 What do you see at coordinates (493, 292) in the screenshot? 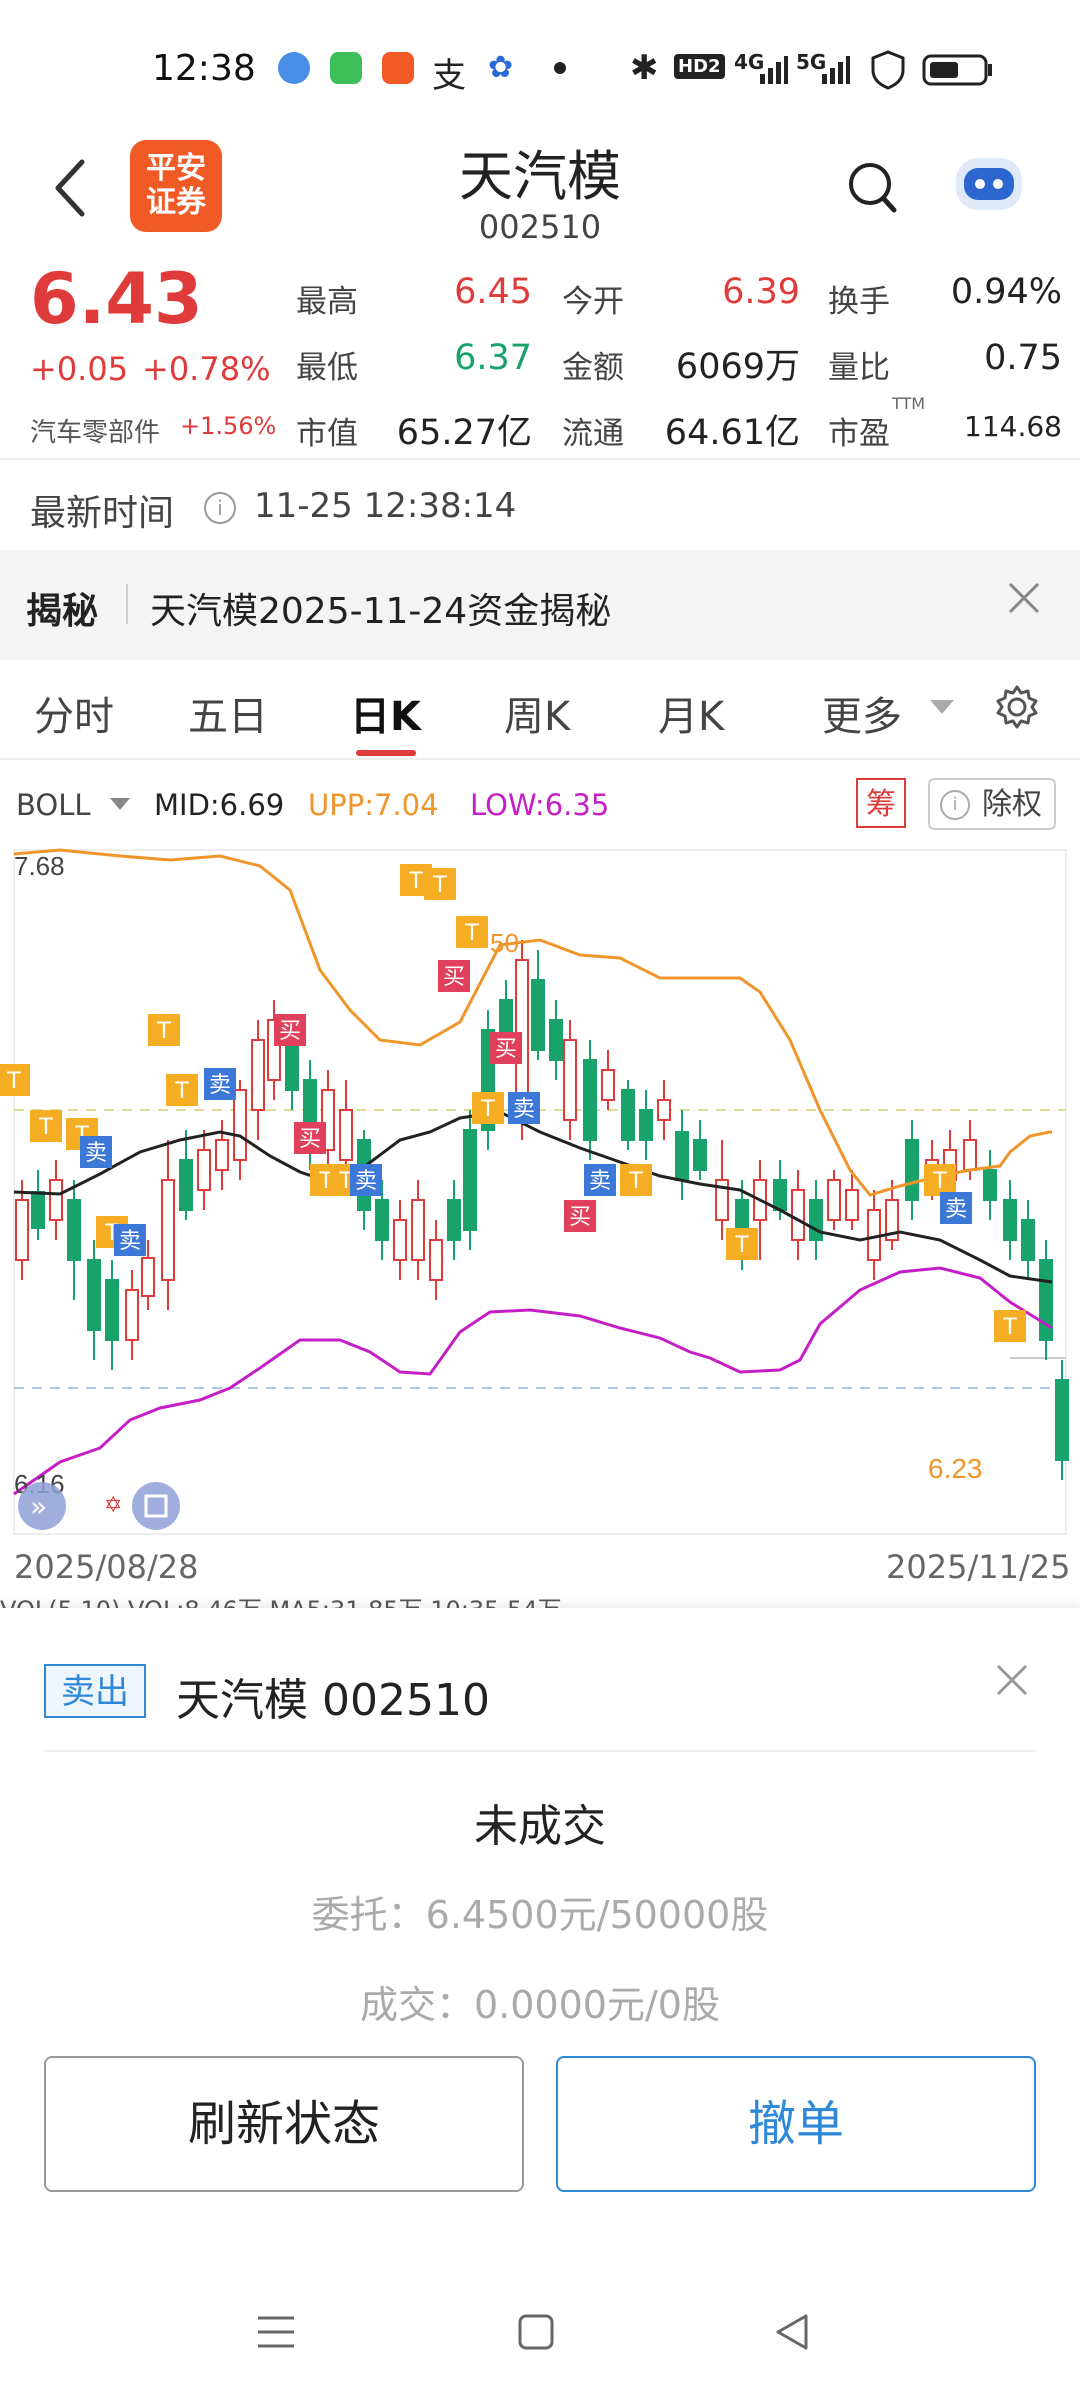
I see `high-value: 6.45` at bounding box center [493, 292].